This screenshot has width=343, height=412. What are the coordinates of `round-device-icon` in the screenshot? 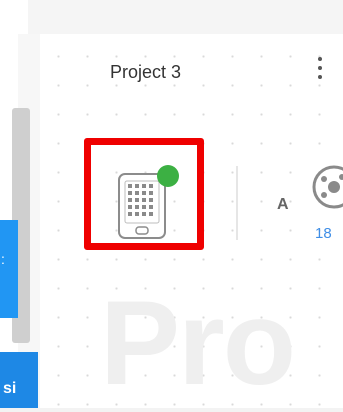 It's located at (325, 189).